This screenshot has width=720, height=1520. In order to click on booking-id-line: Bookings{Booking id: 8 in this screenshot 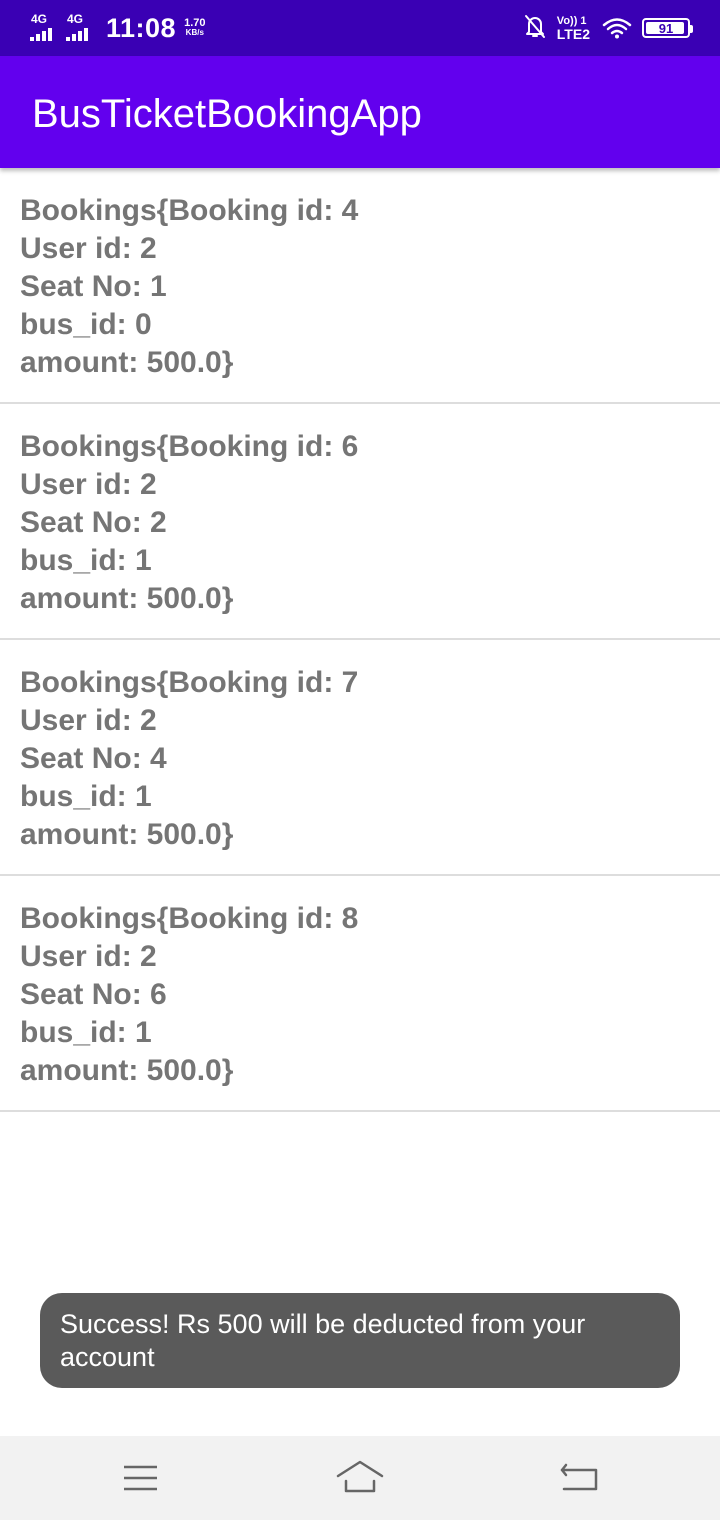, I will do `click(189, 918)`.